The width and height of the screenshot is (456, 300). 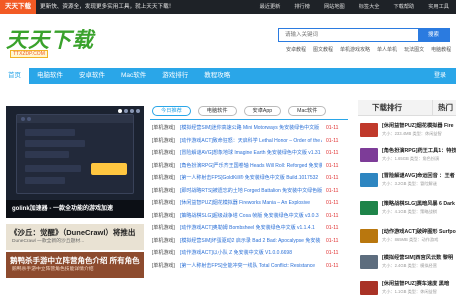 What do you see at coordinates (445, 108) in the screenshot?
I see `tab-hot: 热门` at bounding box center [445, 108].